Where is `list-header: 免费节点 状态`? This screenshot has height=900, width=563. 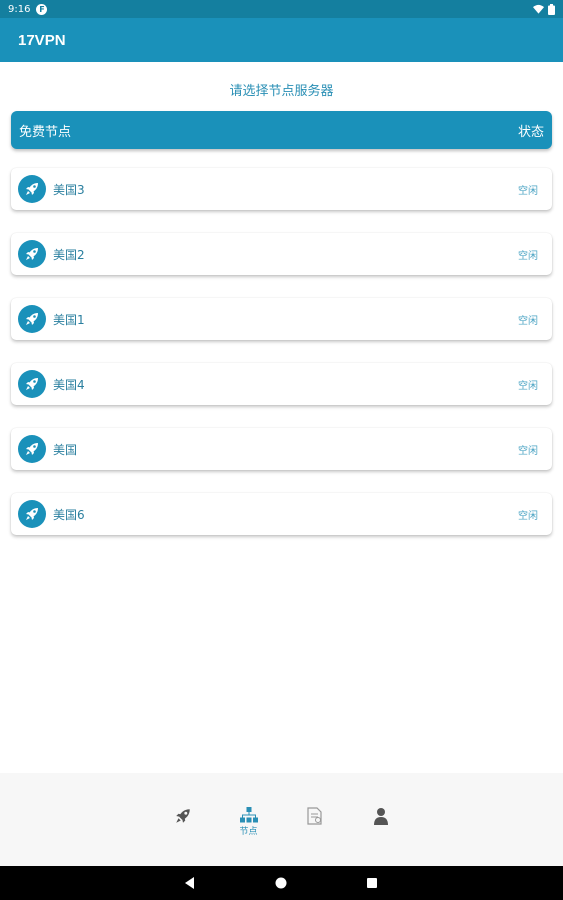 list-header: 免费节点 状态 is located at coordinates (281, 130).